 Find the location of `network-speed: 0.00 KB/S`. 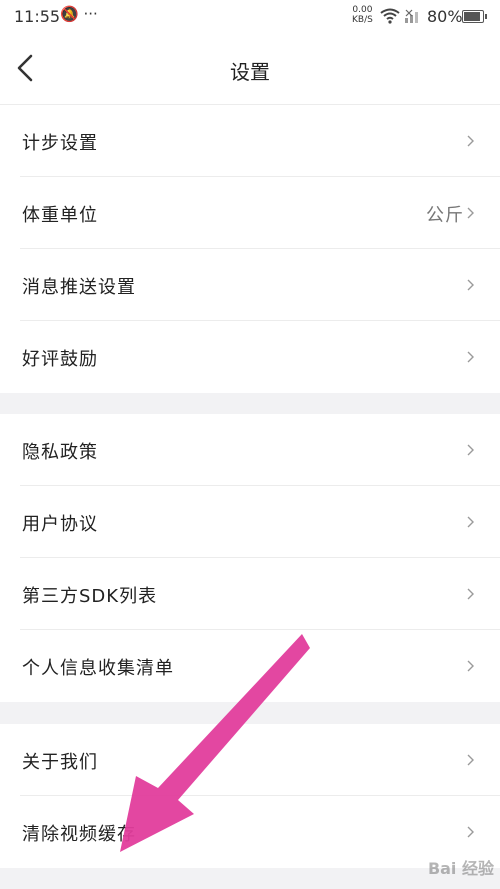

network-speed: 0.00 KB/S is located at coordinates (362, 15).